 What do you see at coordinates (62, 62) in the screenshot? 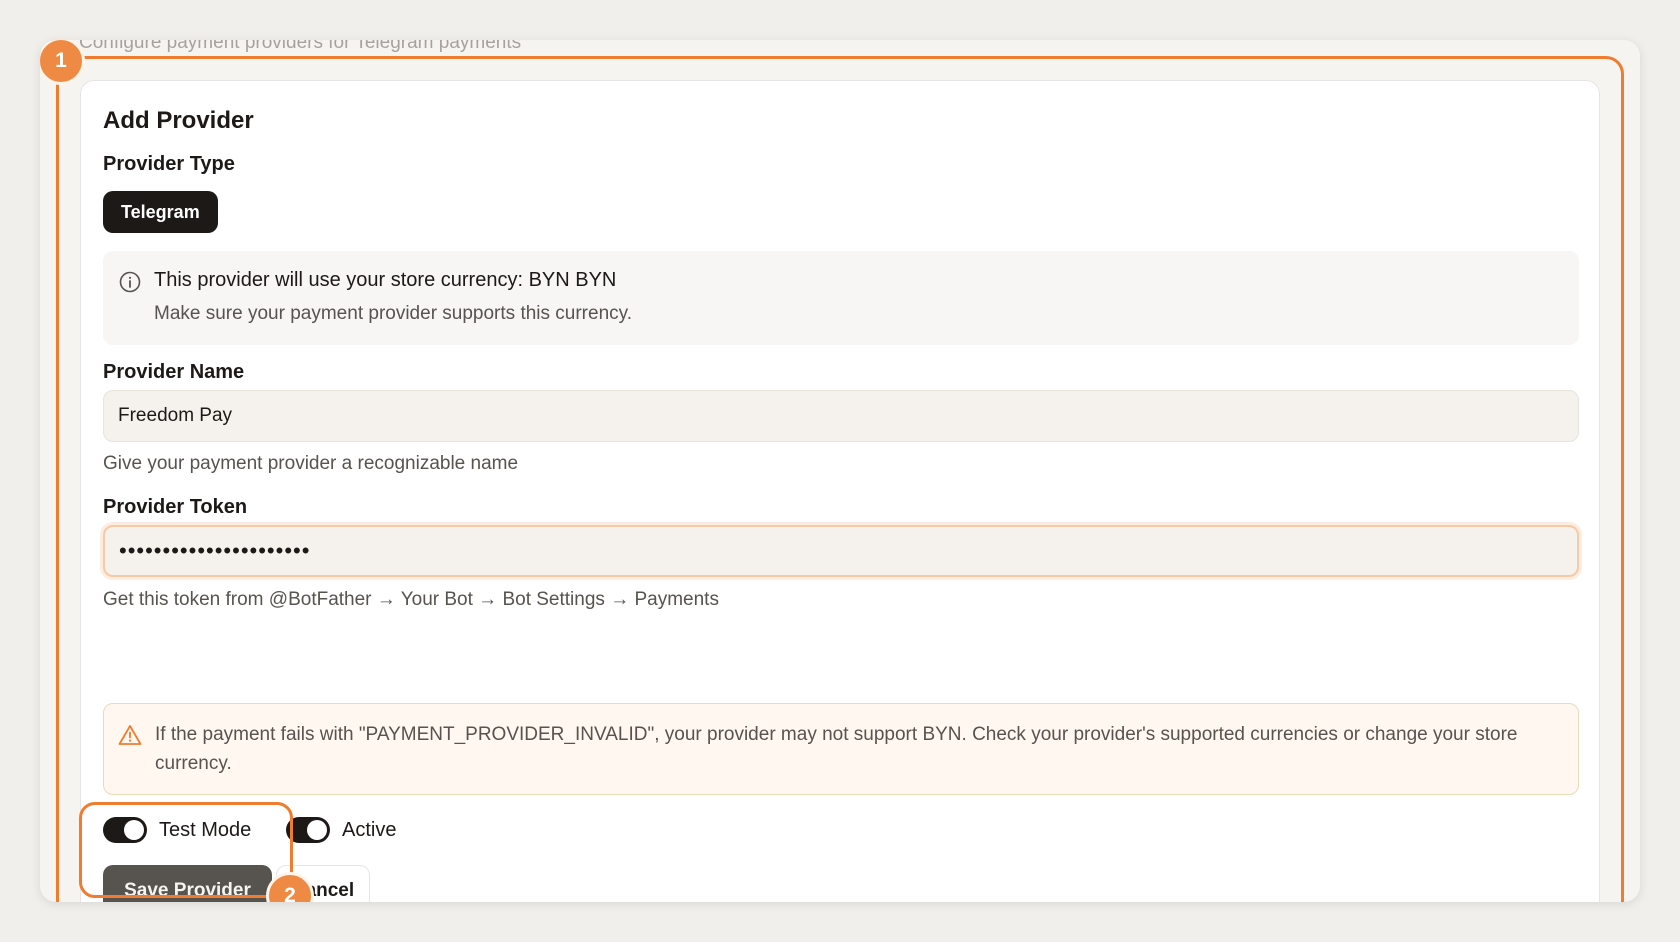
I see `step-badge-1: 1` at bounding box center [62, 62].